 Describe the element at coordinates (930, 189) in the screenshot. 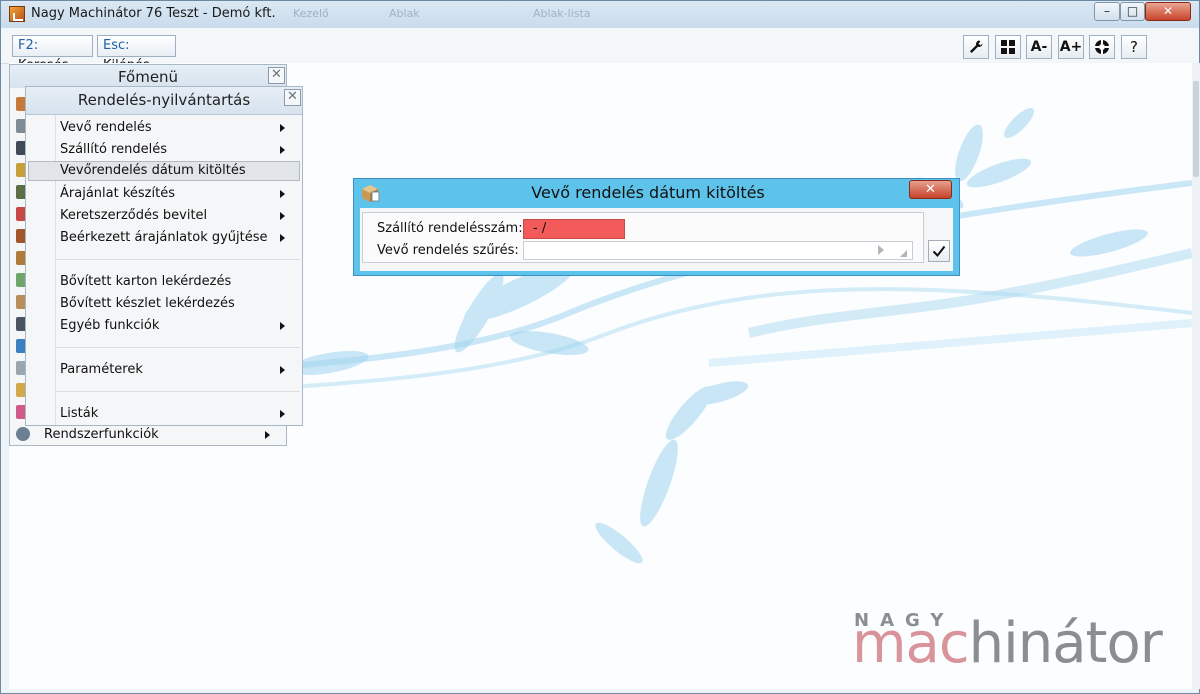

I see `dialog-close-button: ✕` at that location.